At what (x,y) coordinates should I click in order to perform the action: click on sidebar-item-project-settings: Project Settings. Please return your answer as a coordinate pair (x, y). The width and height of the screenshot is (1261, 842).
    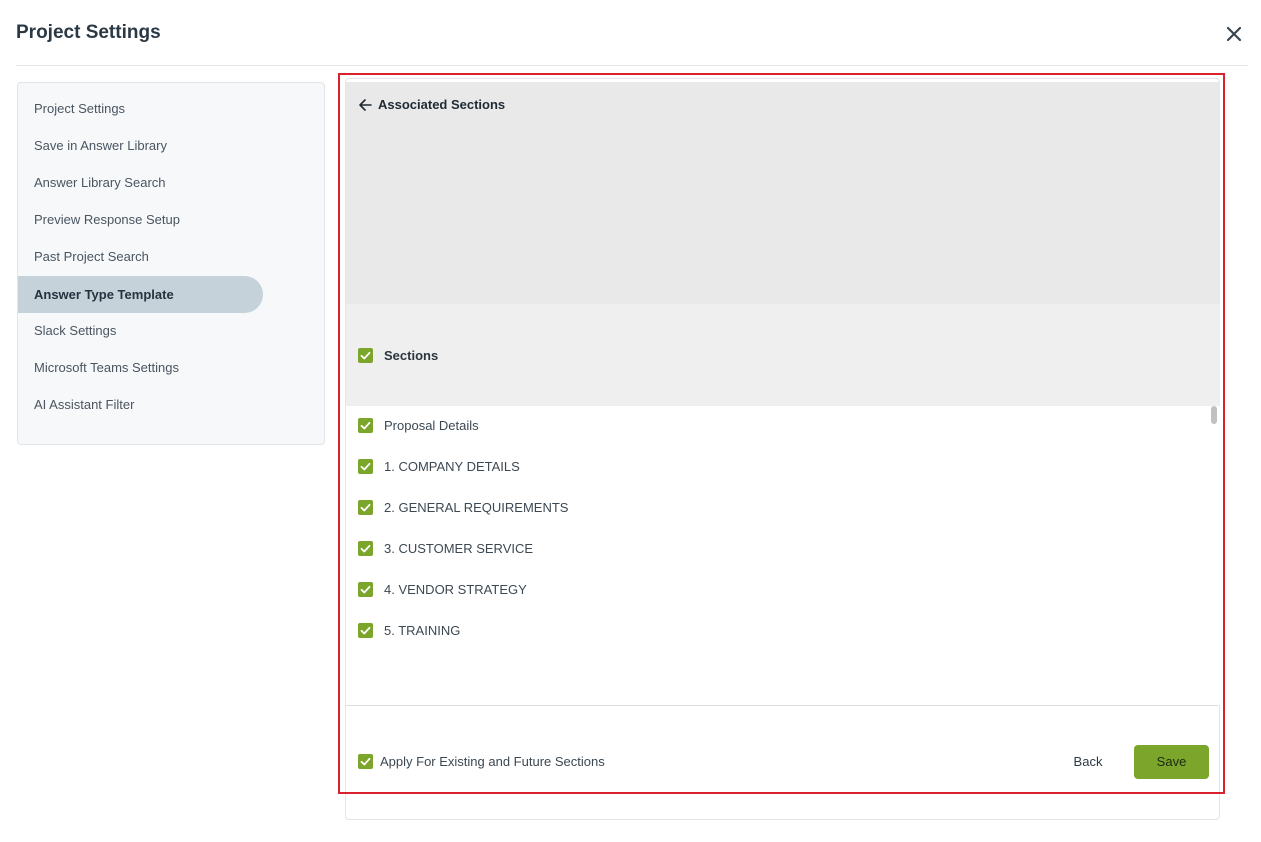
    Looking at the image, I should click on (140, 108).